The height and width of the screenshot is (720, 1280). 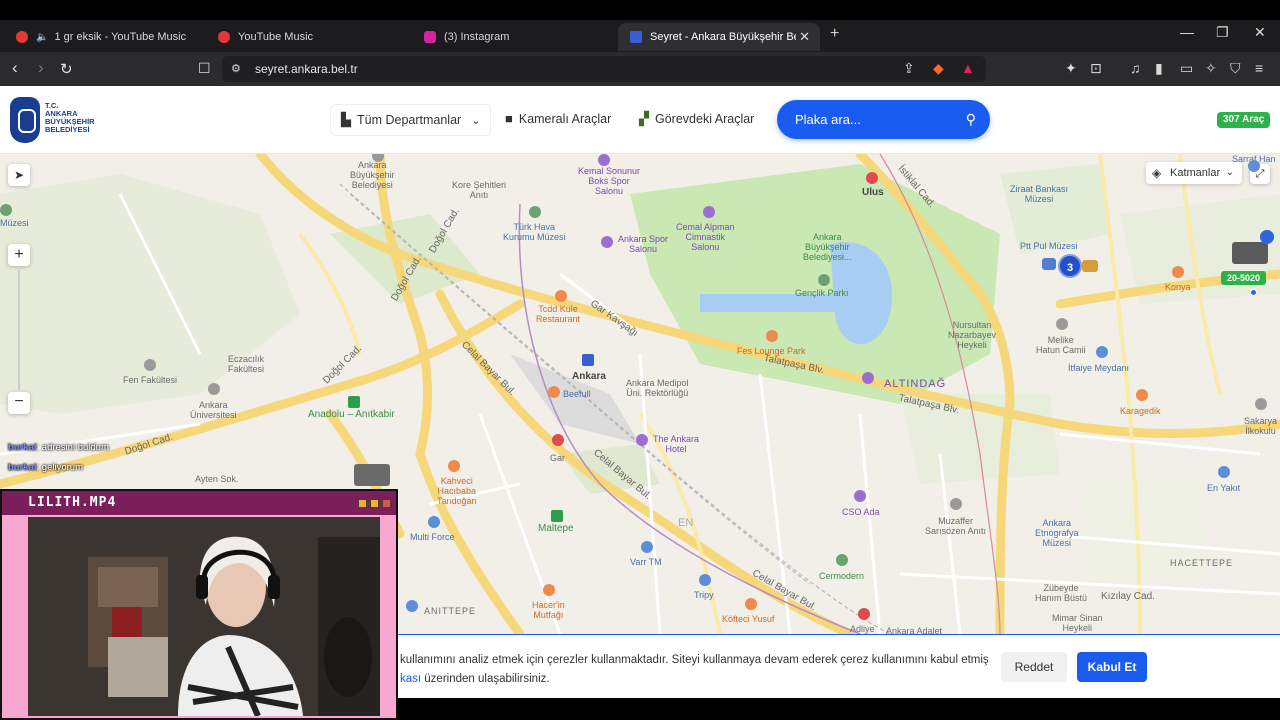 What do you see at coordinates (1071, 68) in the screenshot?
I see `extensions-icon: ✦` at bounding box center [1071, 68].